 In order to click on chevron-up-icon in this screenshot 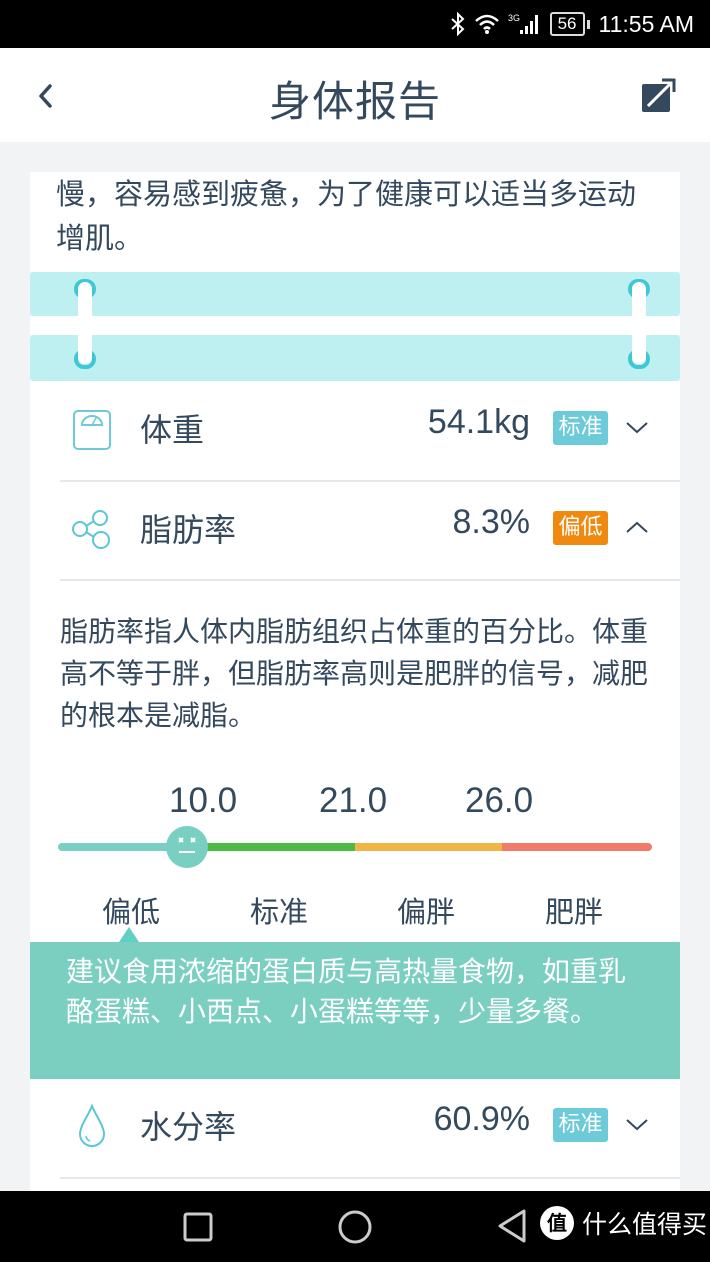, I will do `click(637, 527)`.